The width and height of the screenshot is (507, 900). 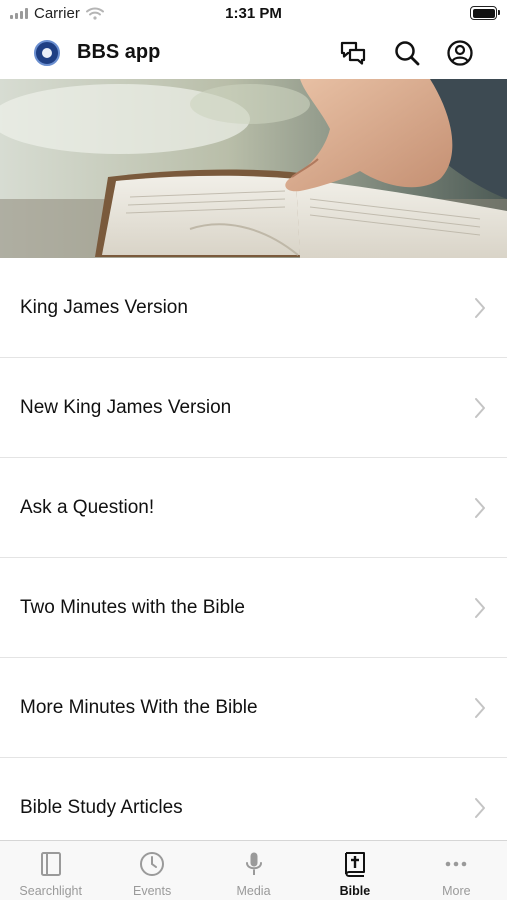 What do you see at coordinates (253, 863) in the screenshot?
I see `microphone-icon` at bounding box center [253, 863].